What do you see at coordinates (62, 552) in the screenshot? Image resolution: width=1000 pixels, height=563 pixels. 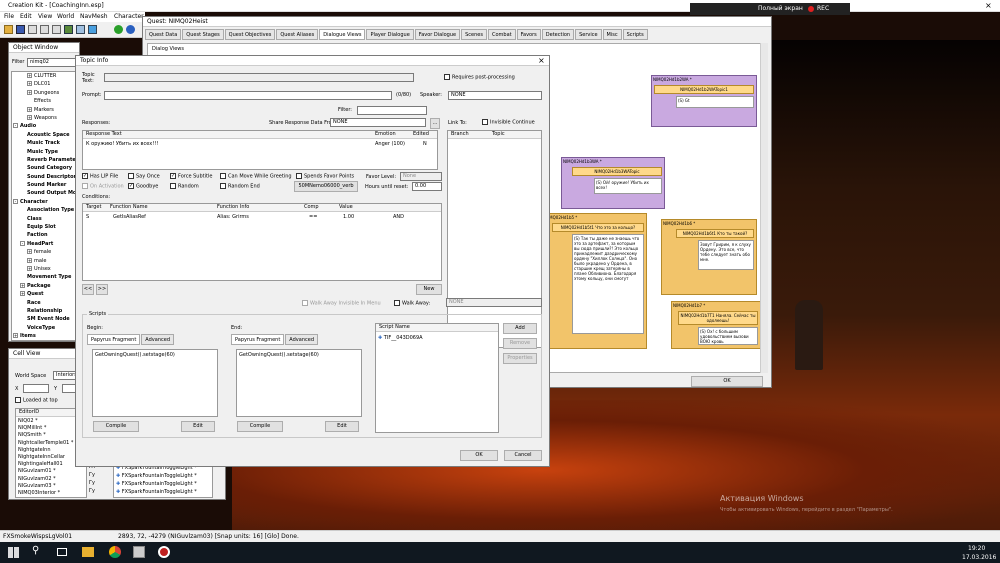 I see `task-view-icon` at bounding box center [62, 552].